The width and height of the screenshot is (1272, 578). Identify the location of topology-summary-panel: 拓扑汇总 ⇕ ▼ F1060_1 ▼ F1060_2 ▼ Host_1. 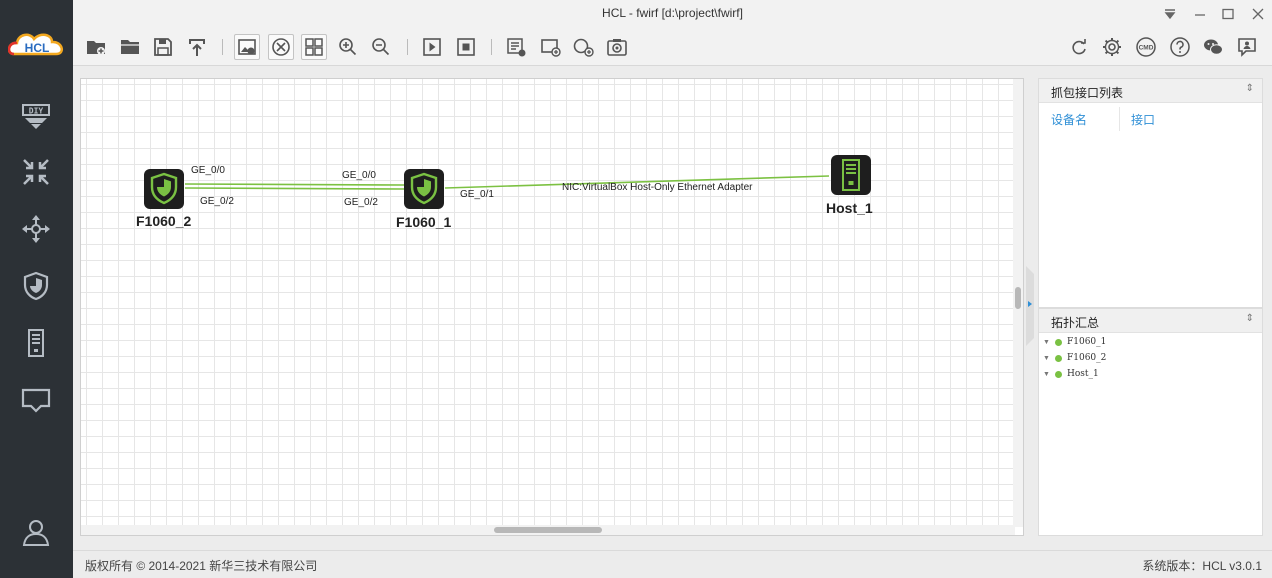
(1150, 422).